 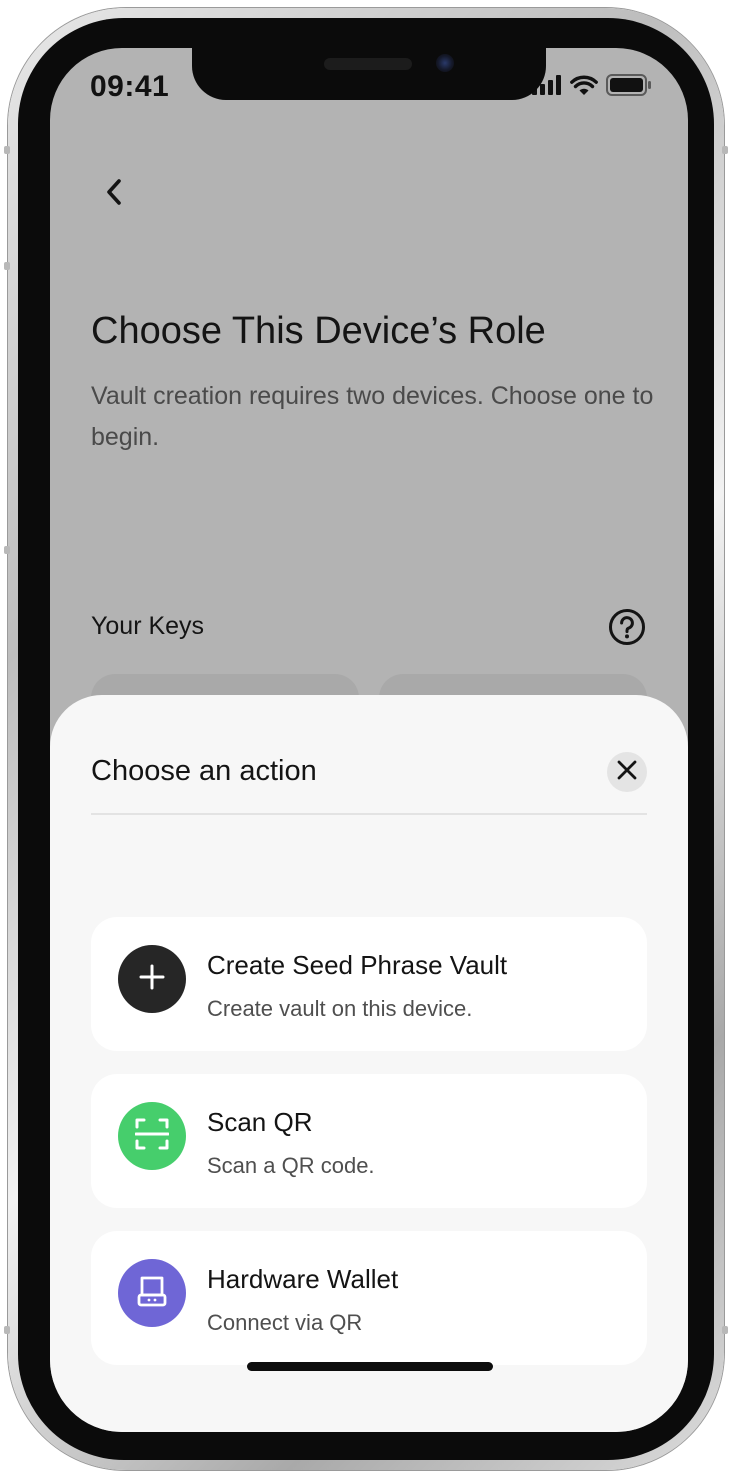 What do you see at coordinates (303, 1279) in the screenshot?
I see `action-title: Hardware Wallet` at bounding box center [303, 1279].